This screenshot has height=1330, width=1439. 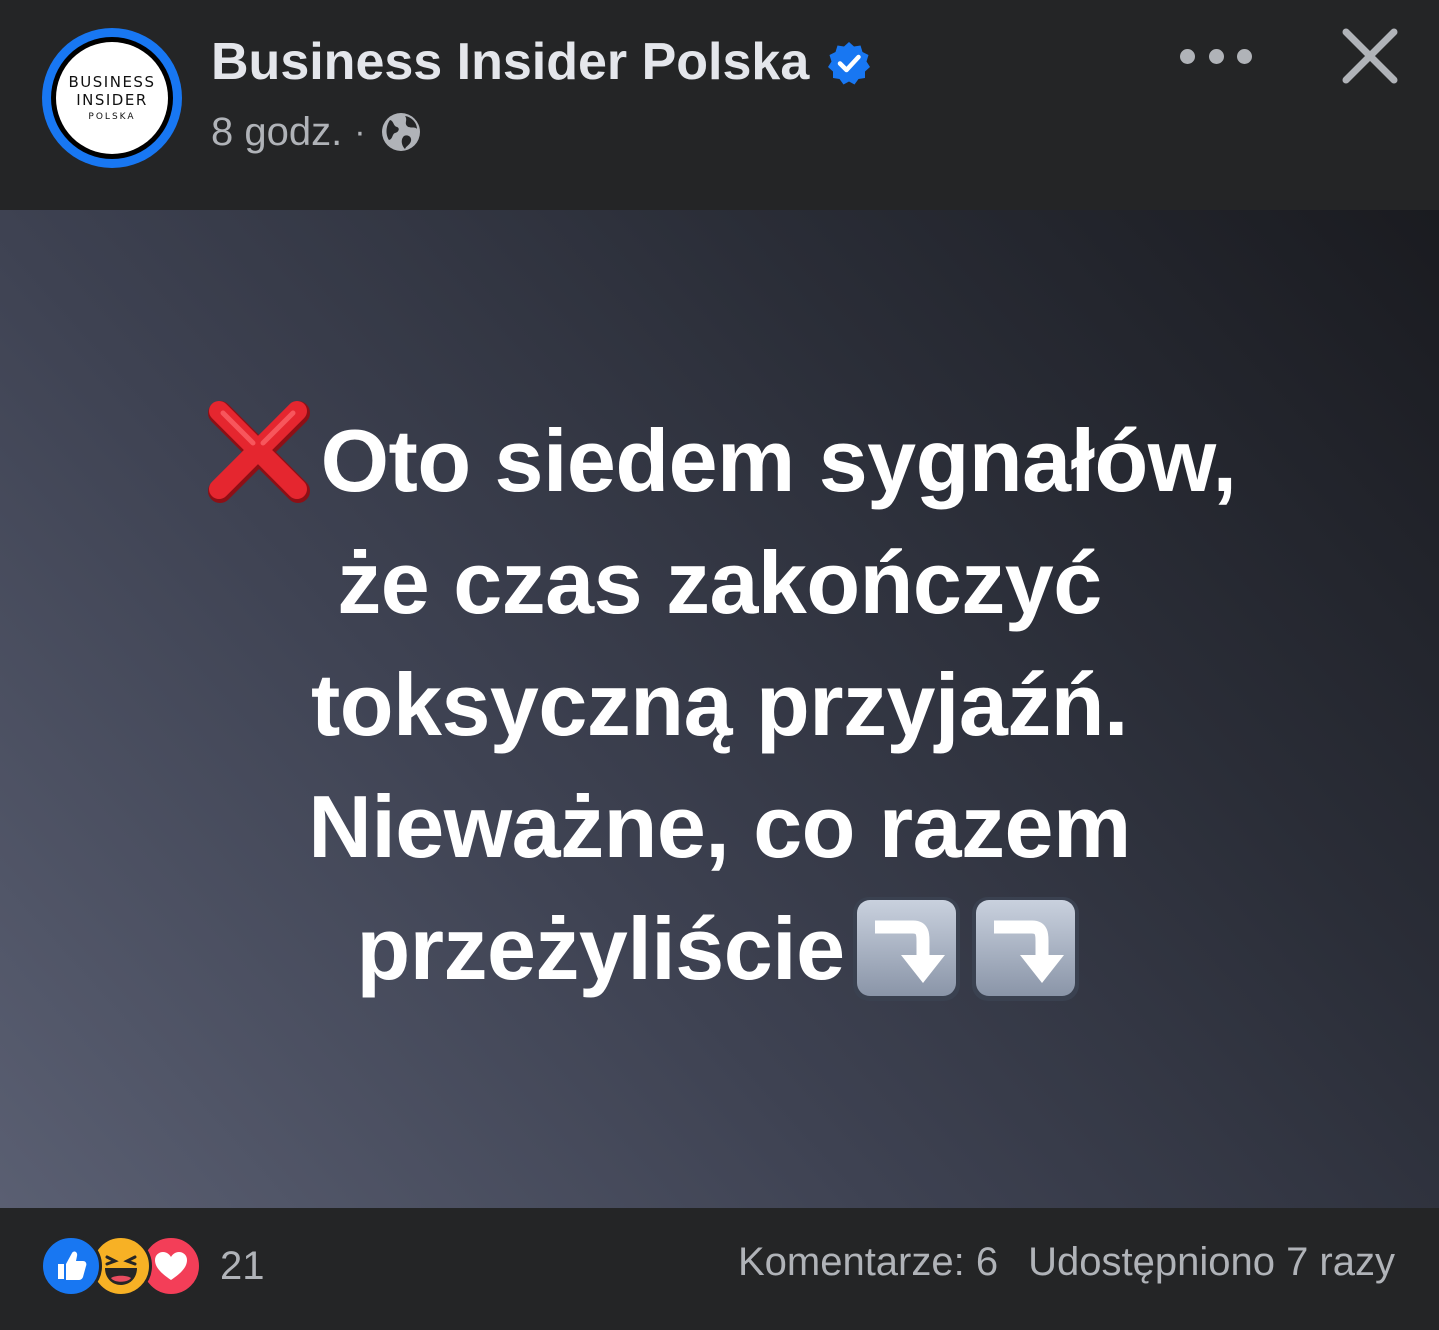 I want to click on post-line-4: Nieważne, co razem, so click(x=719, y=826).